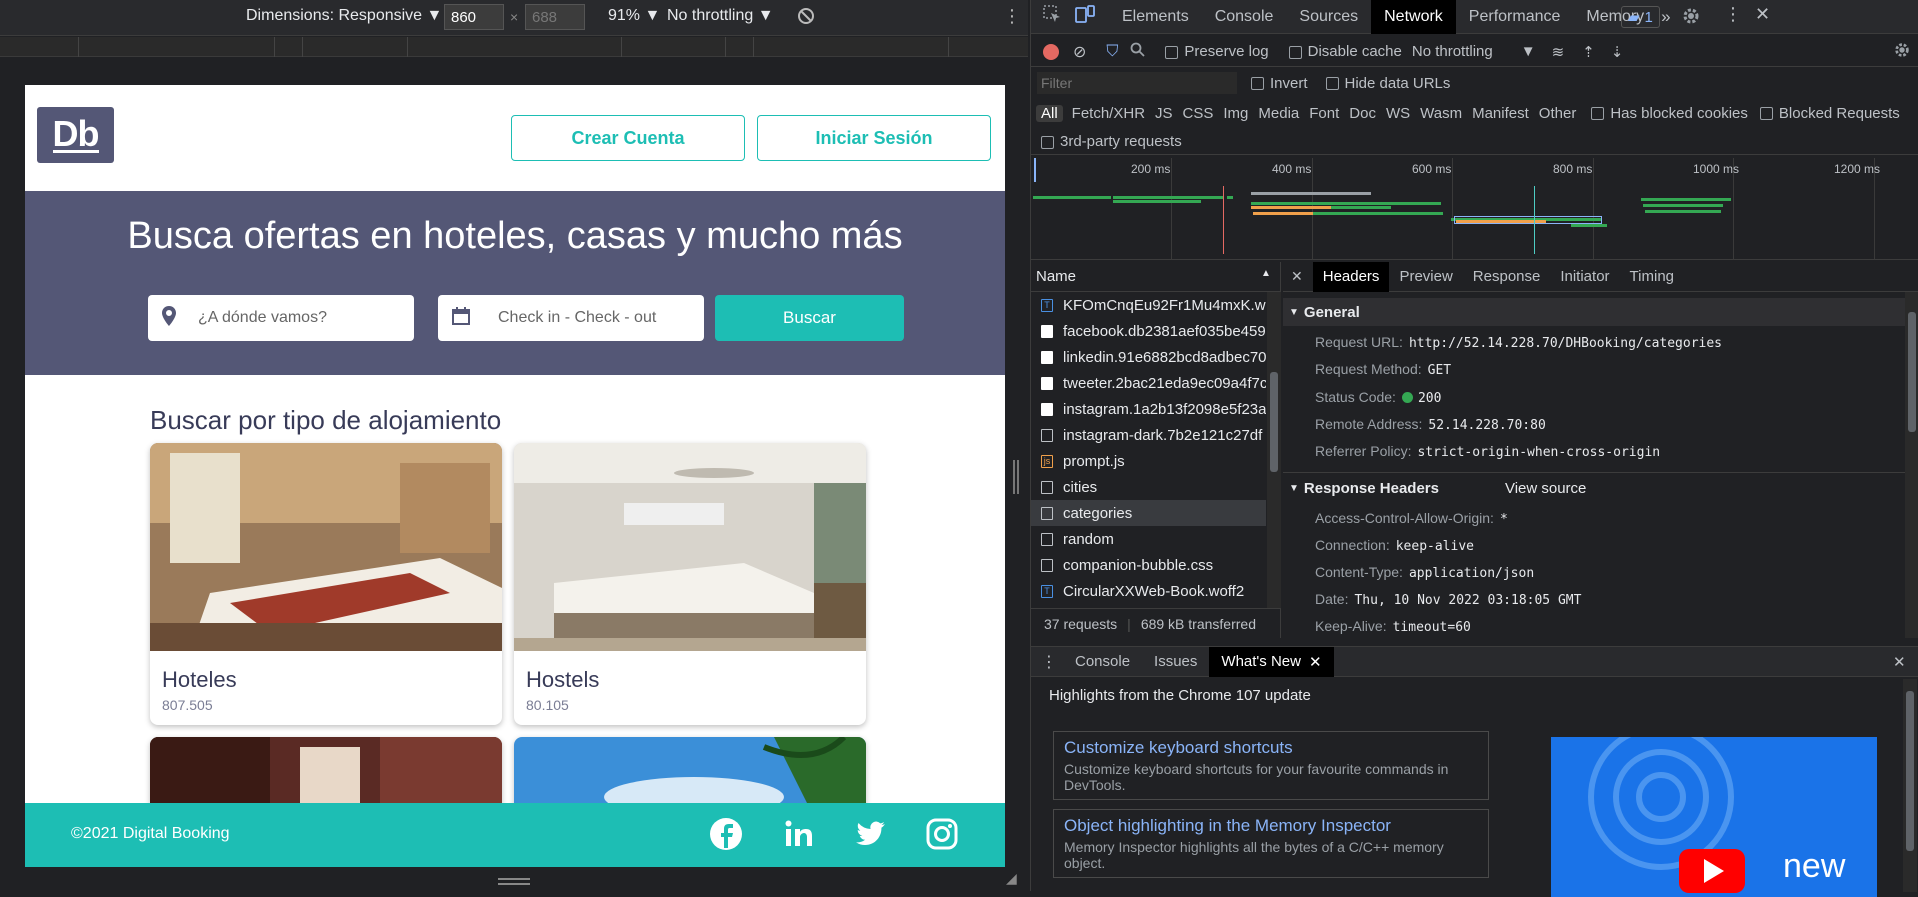 This screenshot has width=1918, height=897. What do you see at coordinates (1441, 113) in the screenshot?
I see `filter-wasm: Wasm` at bounding box center [1441, 113].